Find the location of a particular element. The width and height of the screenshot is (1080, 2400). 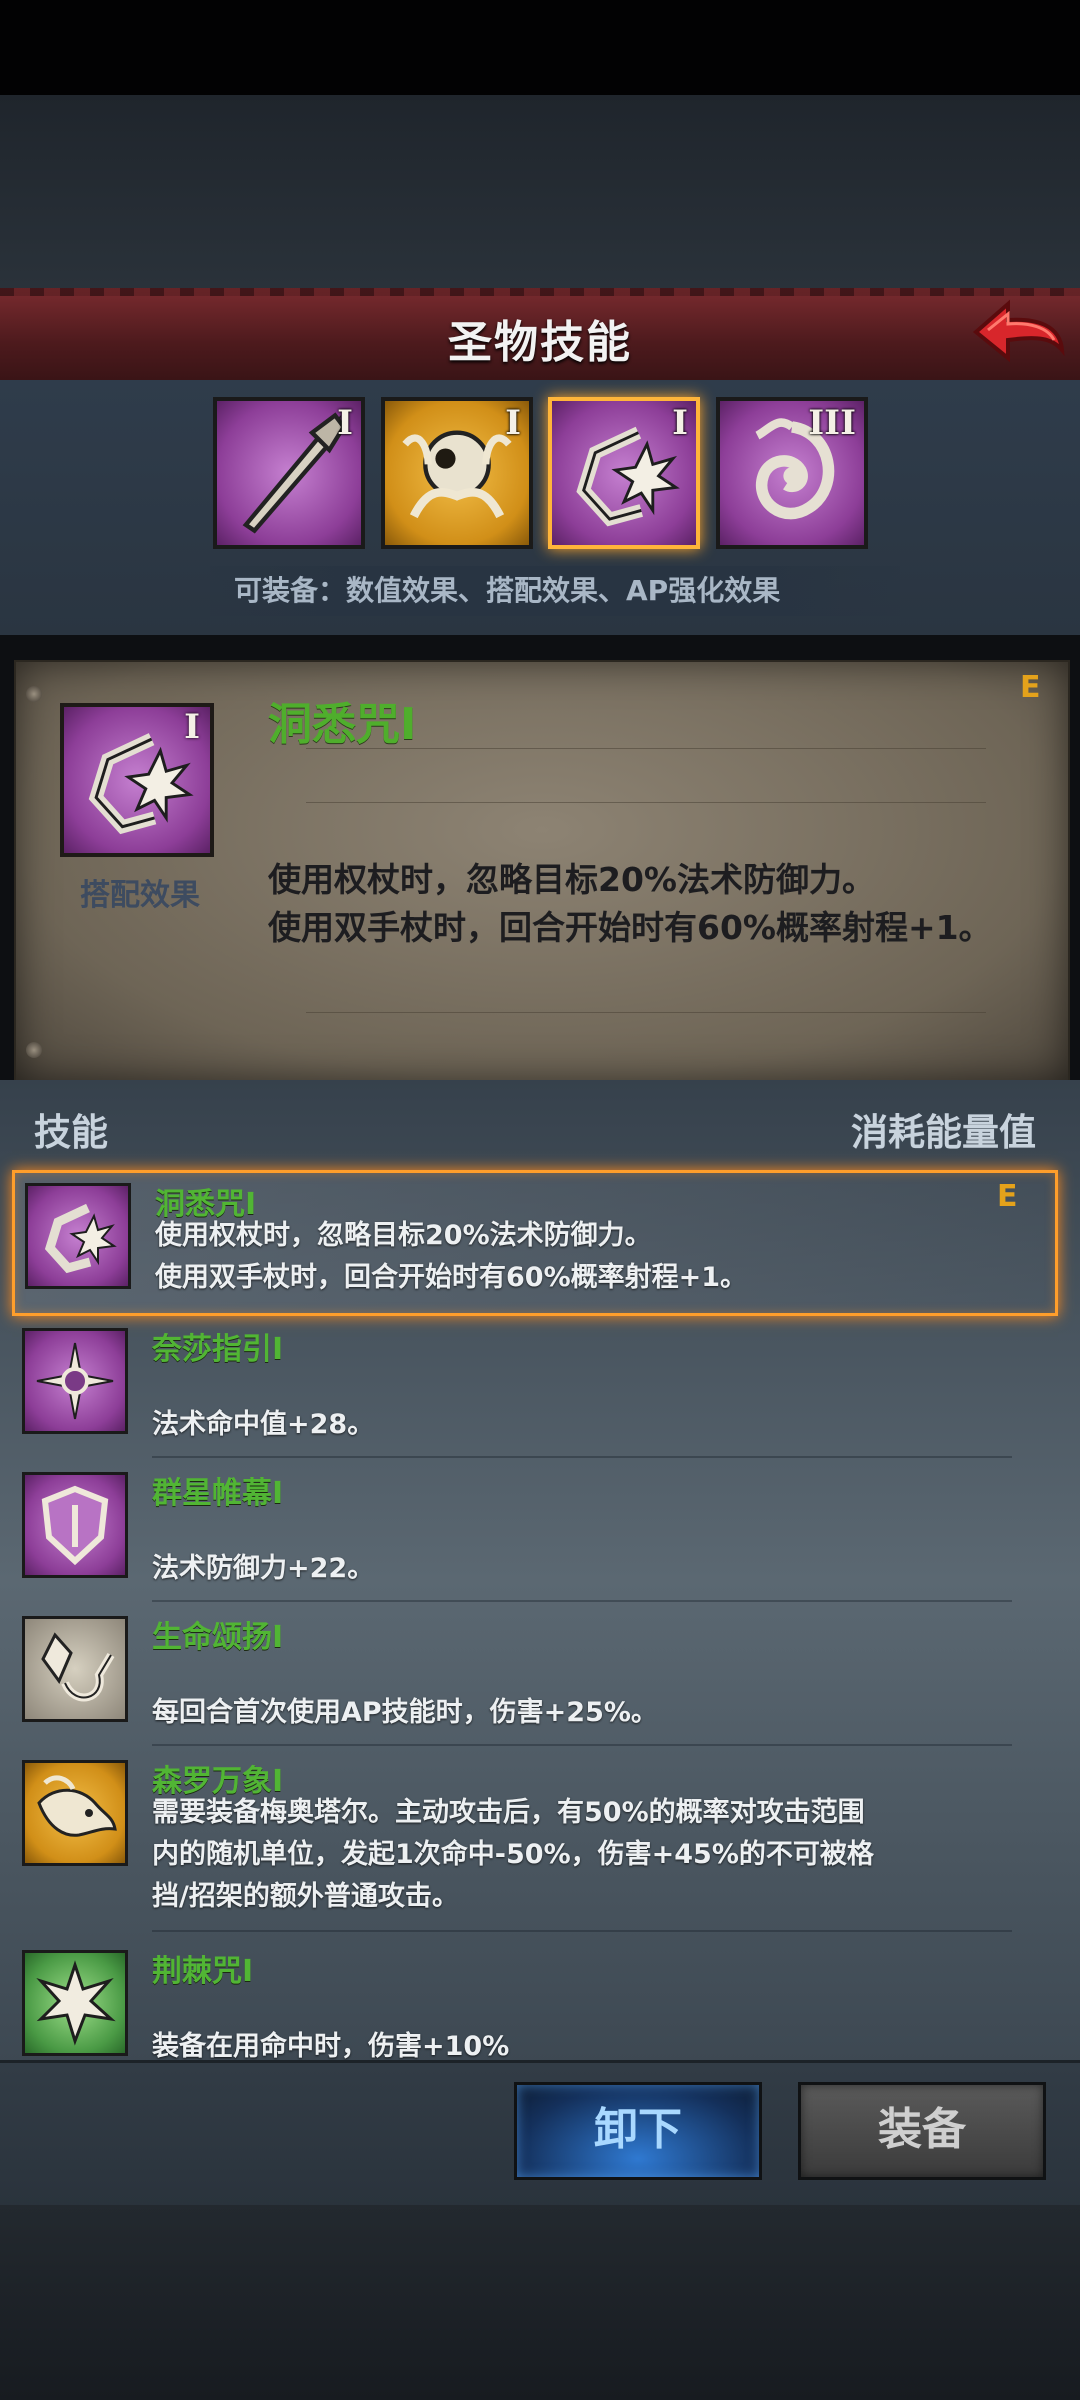

cross-compass-icon is located at coordinates (75, 1381).